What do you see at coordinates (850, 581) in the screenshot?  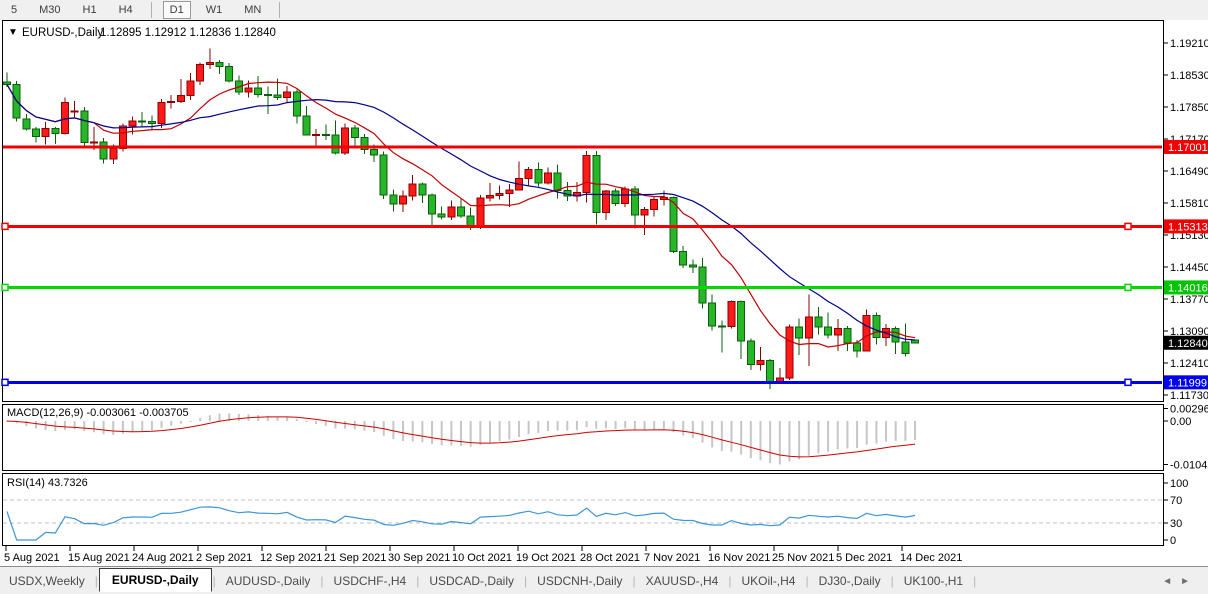 I see `chart-tab-dj30-daily: DJ30-,Daily` at bounding box center [850, 581].